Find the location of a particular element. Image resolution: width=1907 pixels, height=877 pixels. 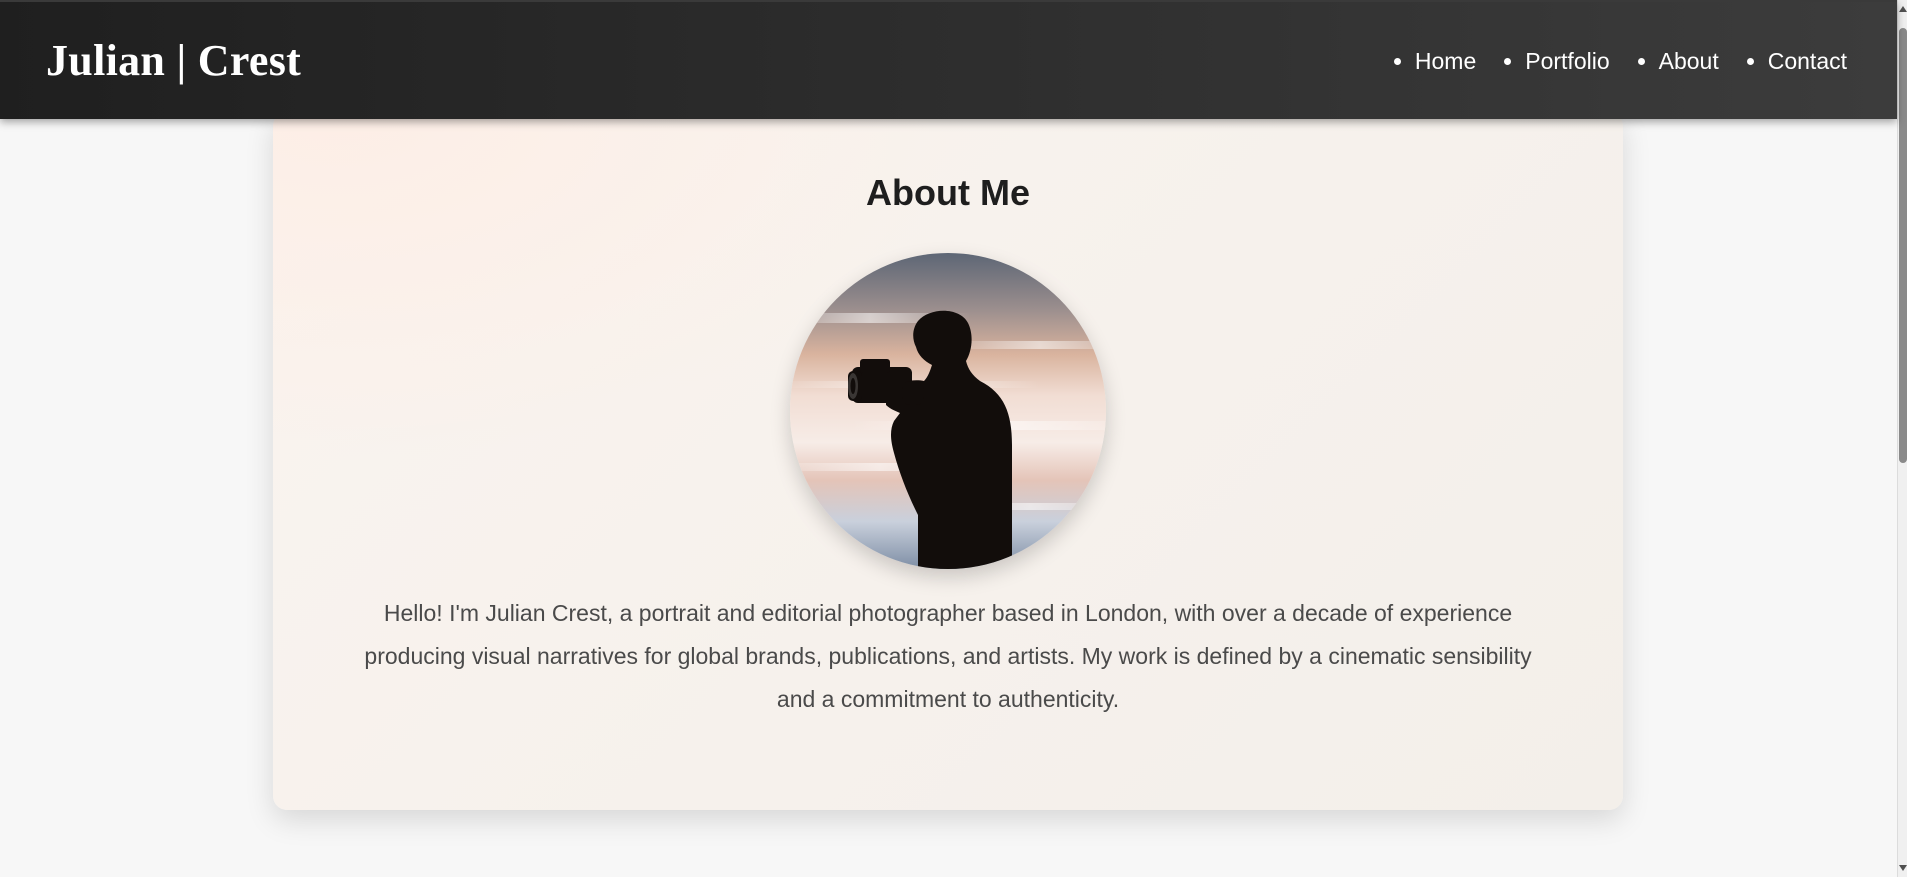

scroll-thumb is located at coordinates (1903, 245).